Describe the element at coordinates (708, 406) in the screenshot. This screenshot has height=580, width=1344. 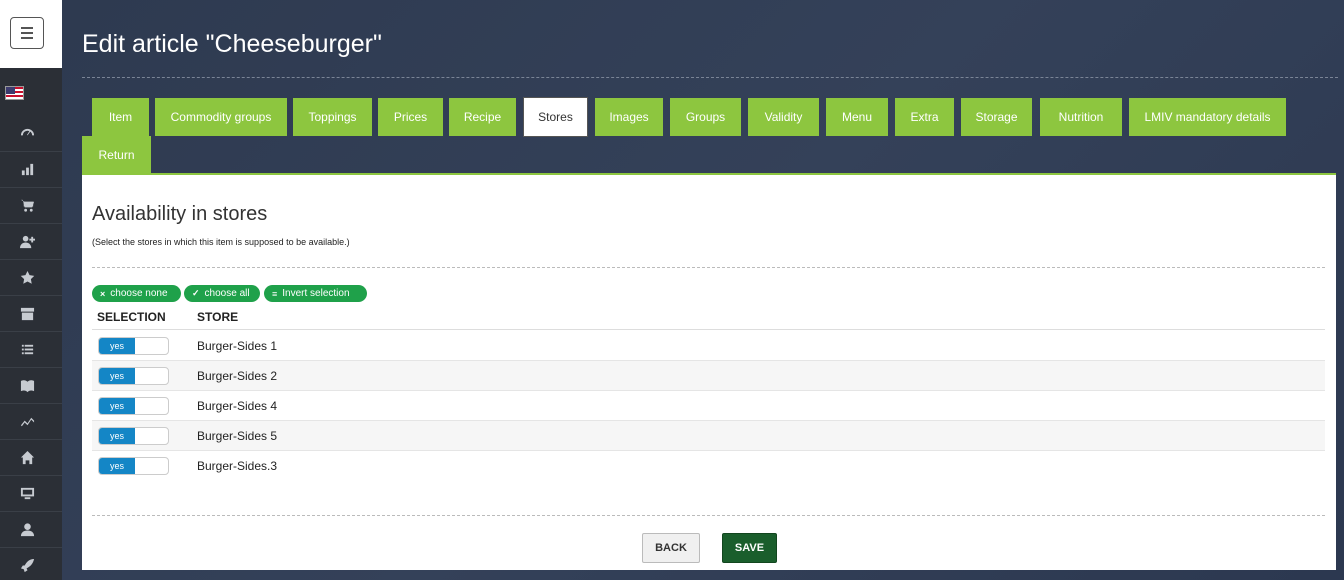
I see `table-row: yes Burger-Sides 4` at that location.